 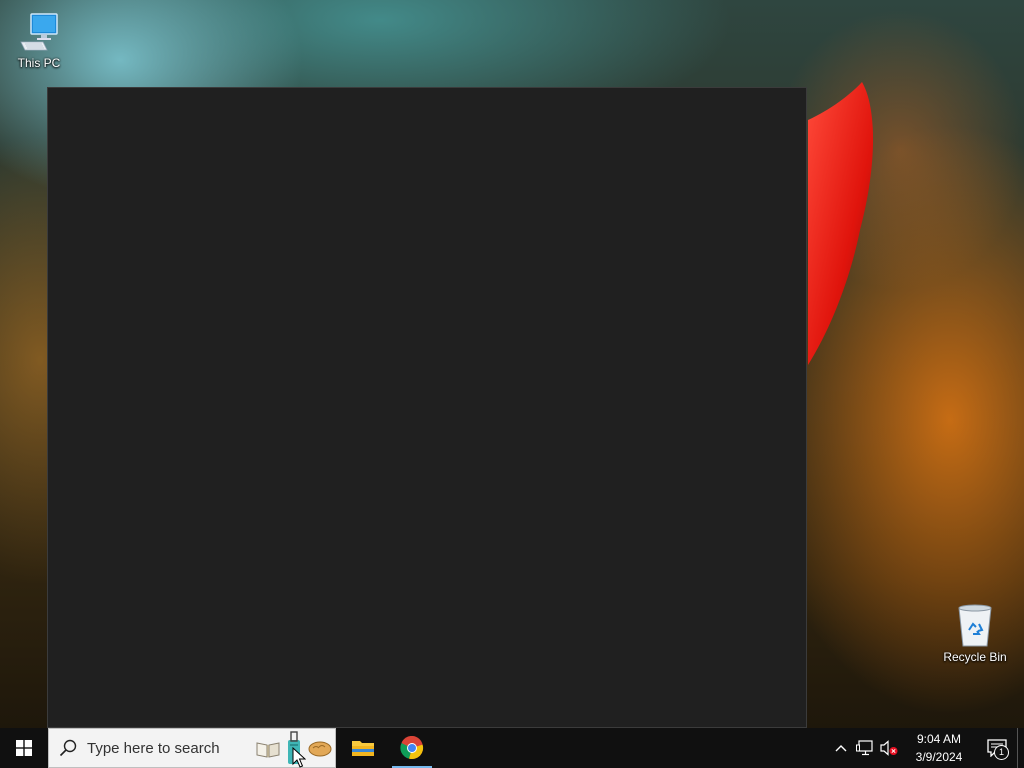 I want to click on desktop-icon-recycle-bin: Recycle Bin, so click(x=975, y=633).